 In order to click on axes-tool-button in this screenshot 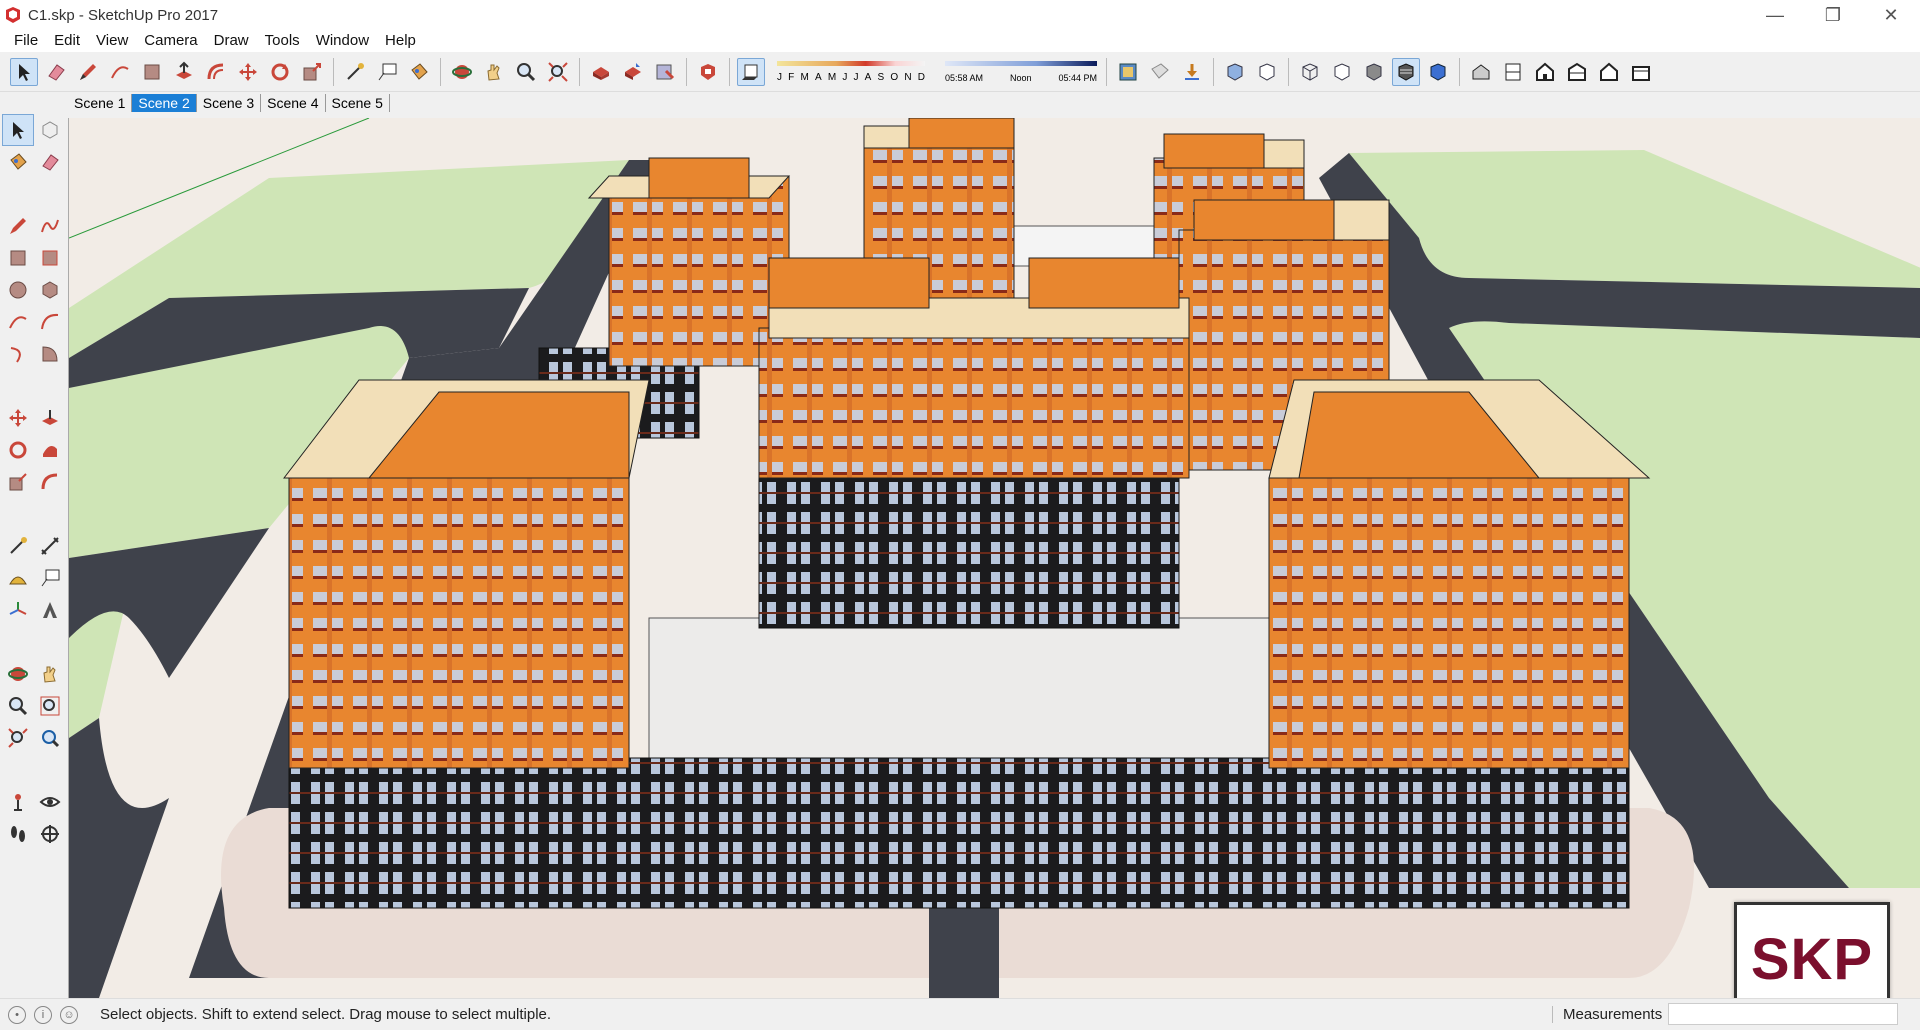, I will do `click(18, 610)`.